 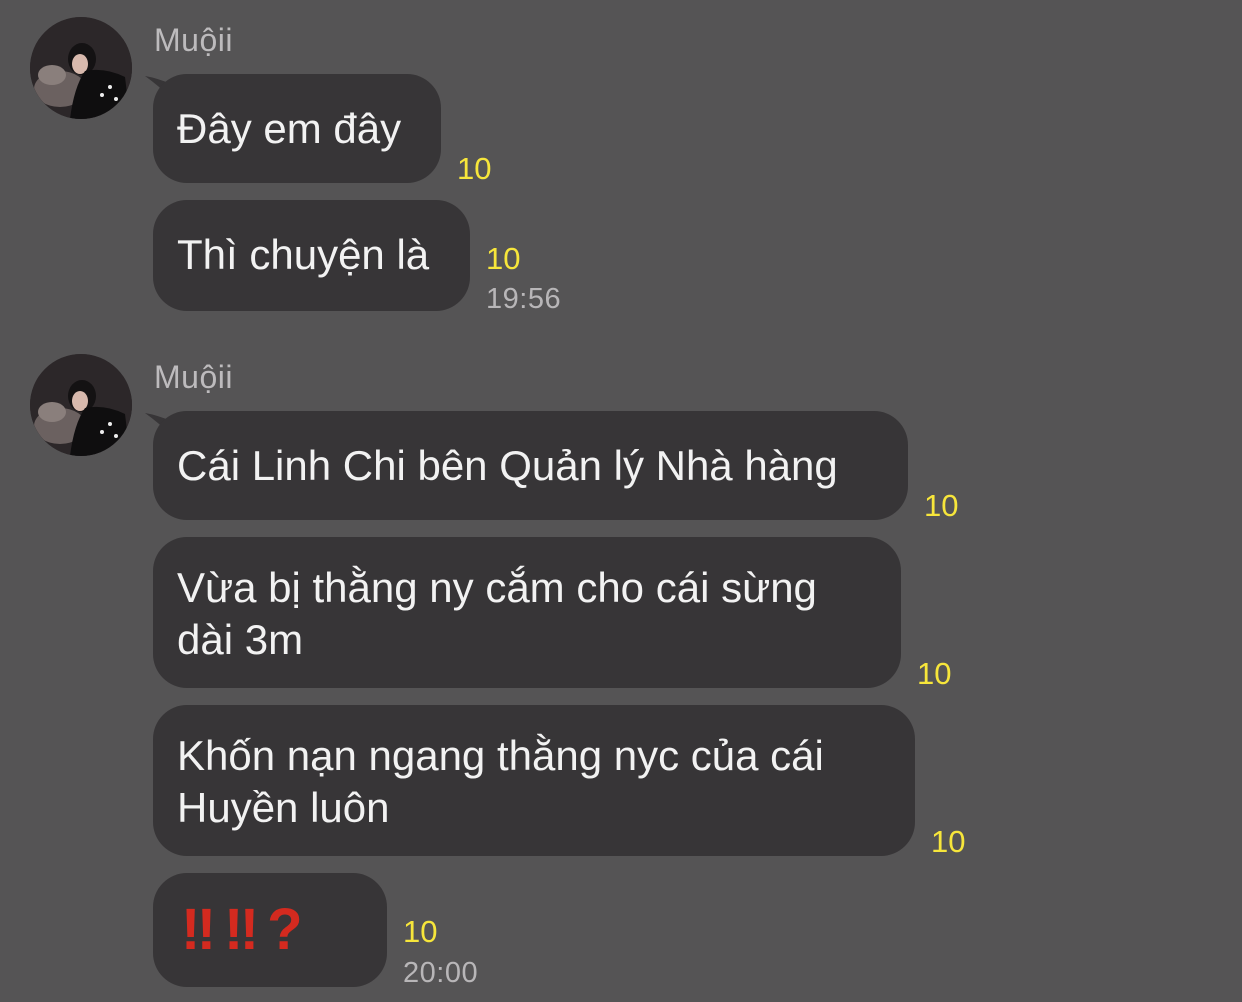 What do you see at coordinates (285, 929) in the screenshot?
I see `question-mark-icon: ?` at bounding box center [285, 929].